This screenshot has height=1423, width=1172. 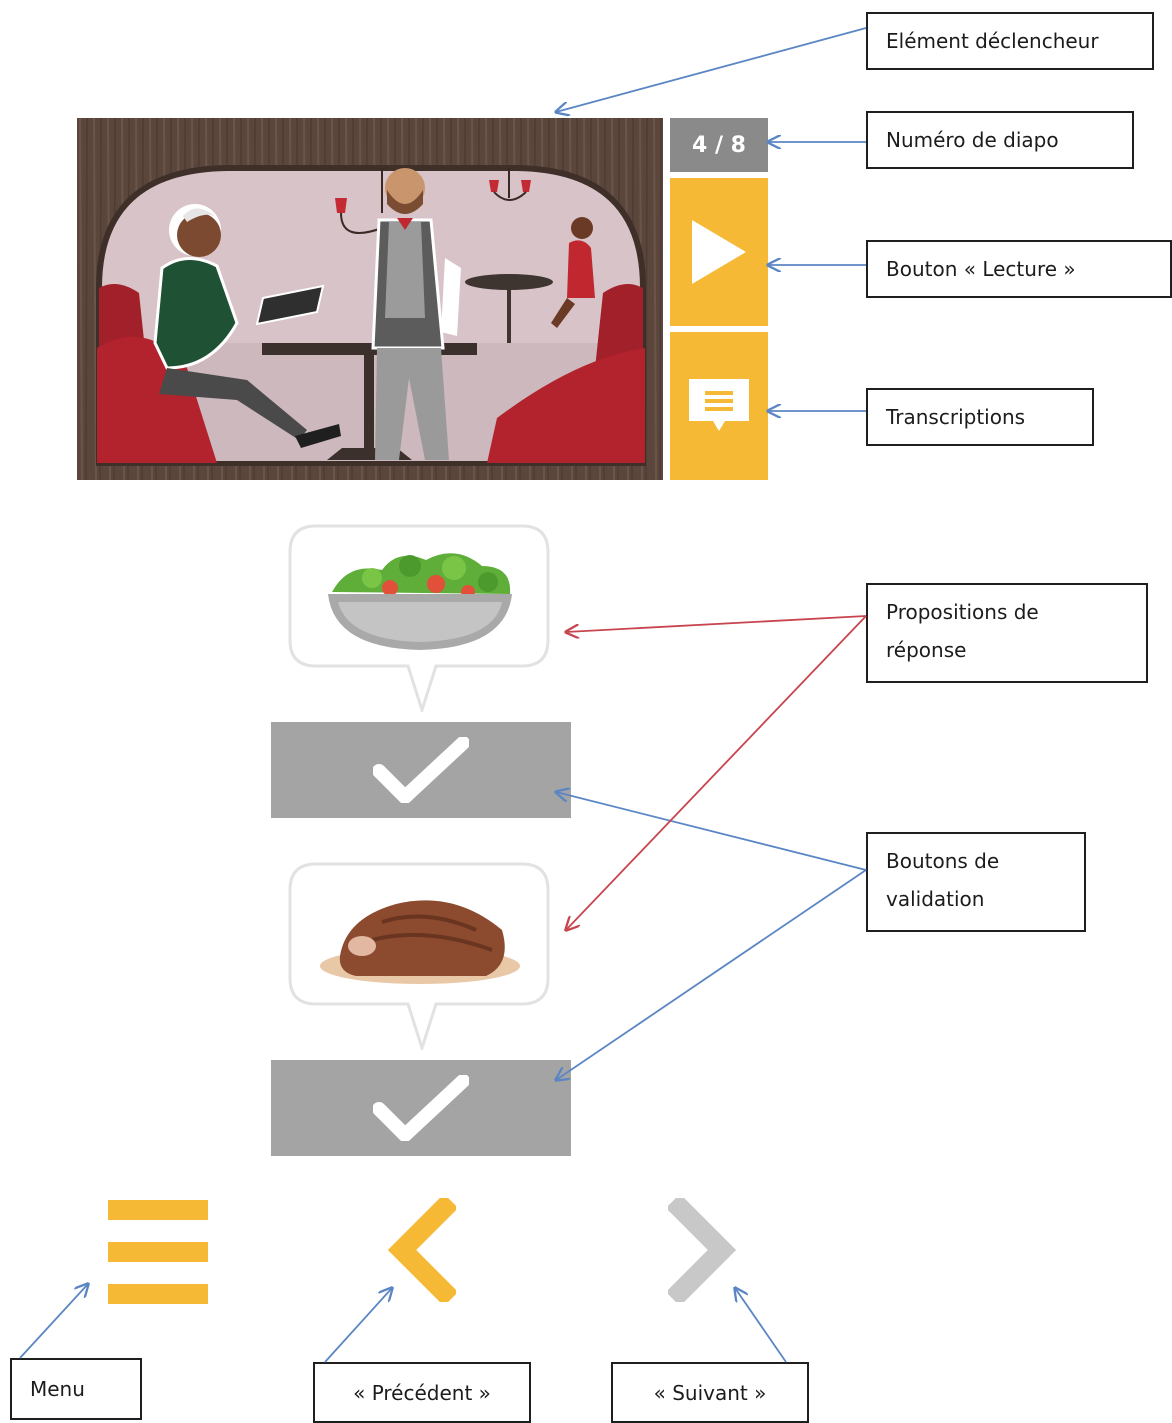 I want to click on arrow-previous, so click(x=358, y=1325).